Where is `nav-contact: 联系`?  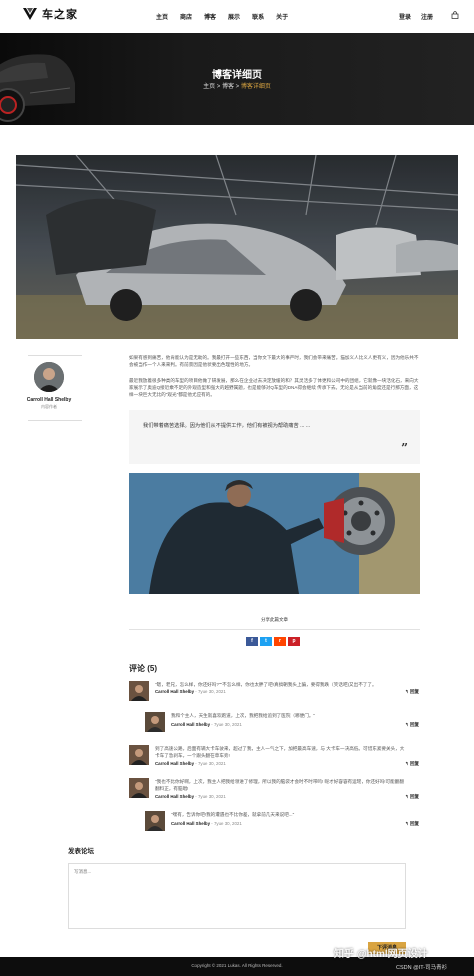 nav-contact: 联系 is located at coordinates (258, 16).